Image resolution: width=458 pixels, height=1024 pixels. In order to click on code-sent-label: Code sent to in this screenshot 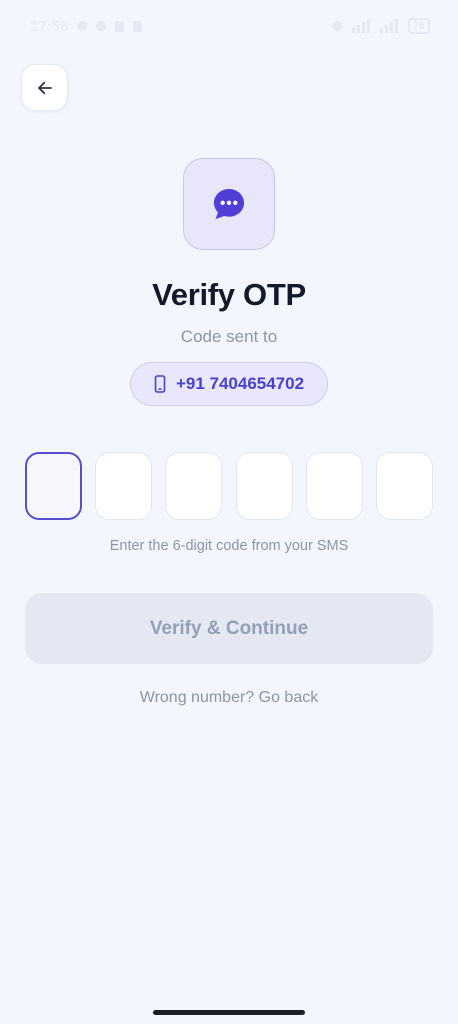, I will do `click(229, 336)`.